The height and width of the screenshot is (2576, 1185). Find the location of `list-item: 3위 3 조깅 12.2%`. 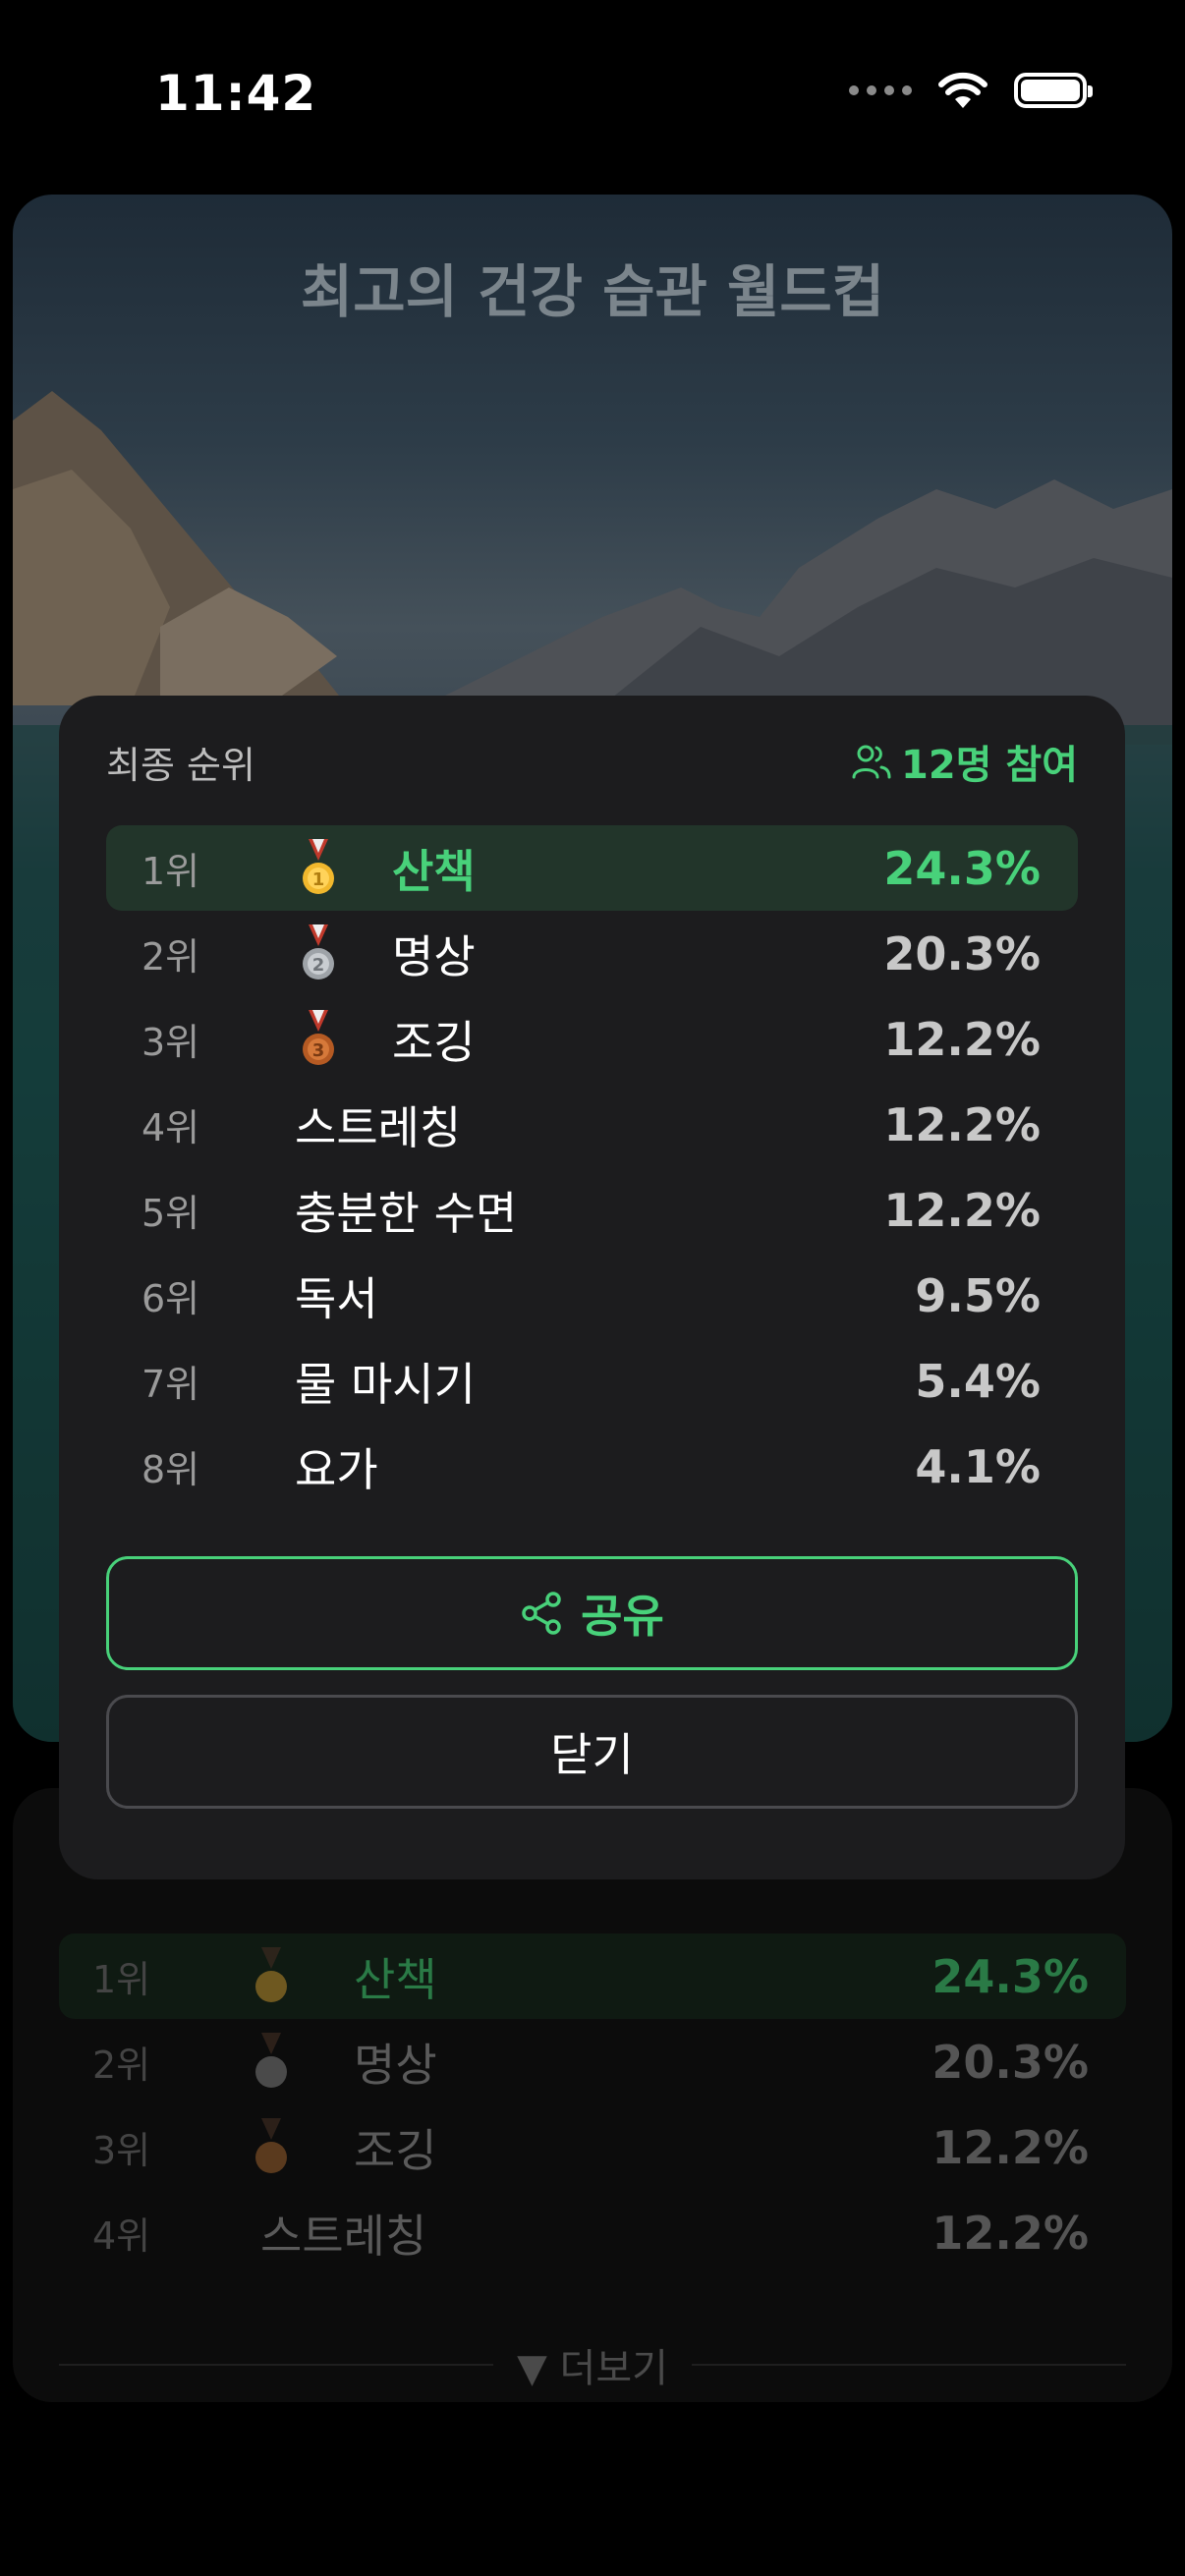

list-item: 3위 3 조깅 12.2% is located at coordinates (592, 1039).